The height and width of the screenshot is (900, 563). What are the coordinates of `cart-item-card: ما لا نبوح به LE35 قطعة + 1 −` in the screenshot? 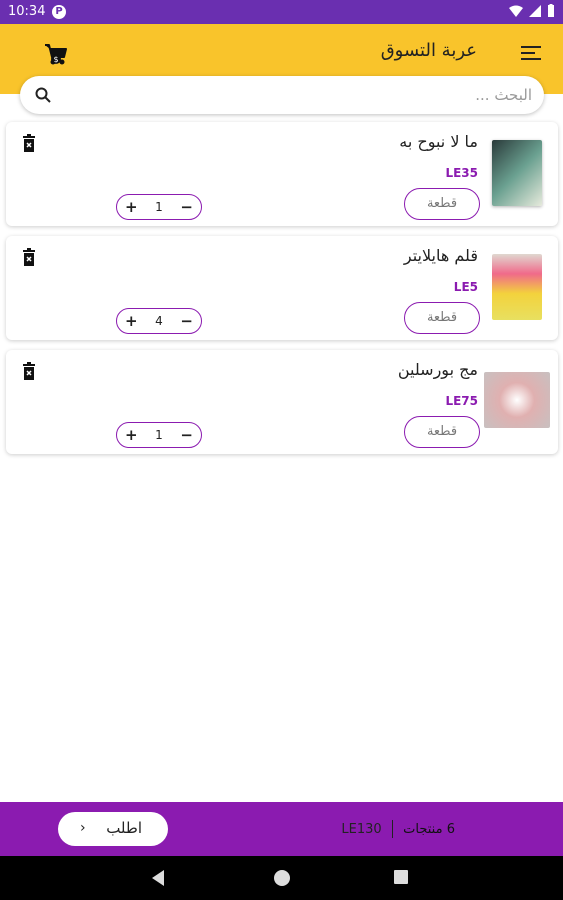 It's located at (282, 174).